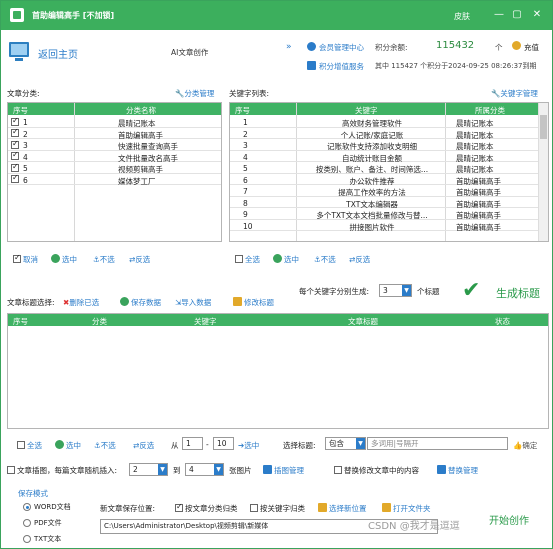 This screenshot has width=553, height=549. Describe the element at coordinates (376, 470) in the screenshot. I see `replace-content-option: 替换修改文章中的内容` at that location.